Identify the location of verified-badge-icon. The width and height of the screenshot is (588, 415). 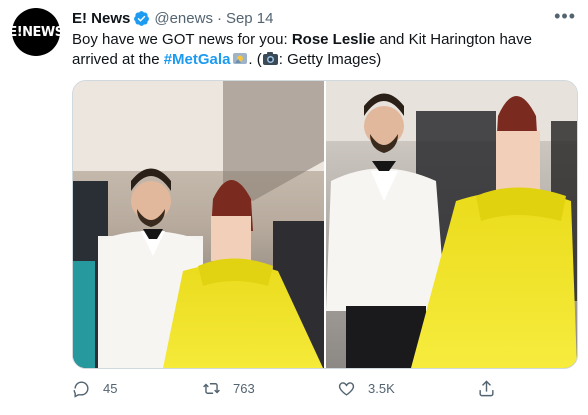
(142, 18).